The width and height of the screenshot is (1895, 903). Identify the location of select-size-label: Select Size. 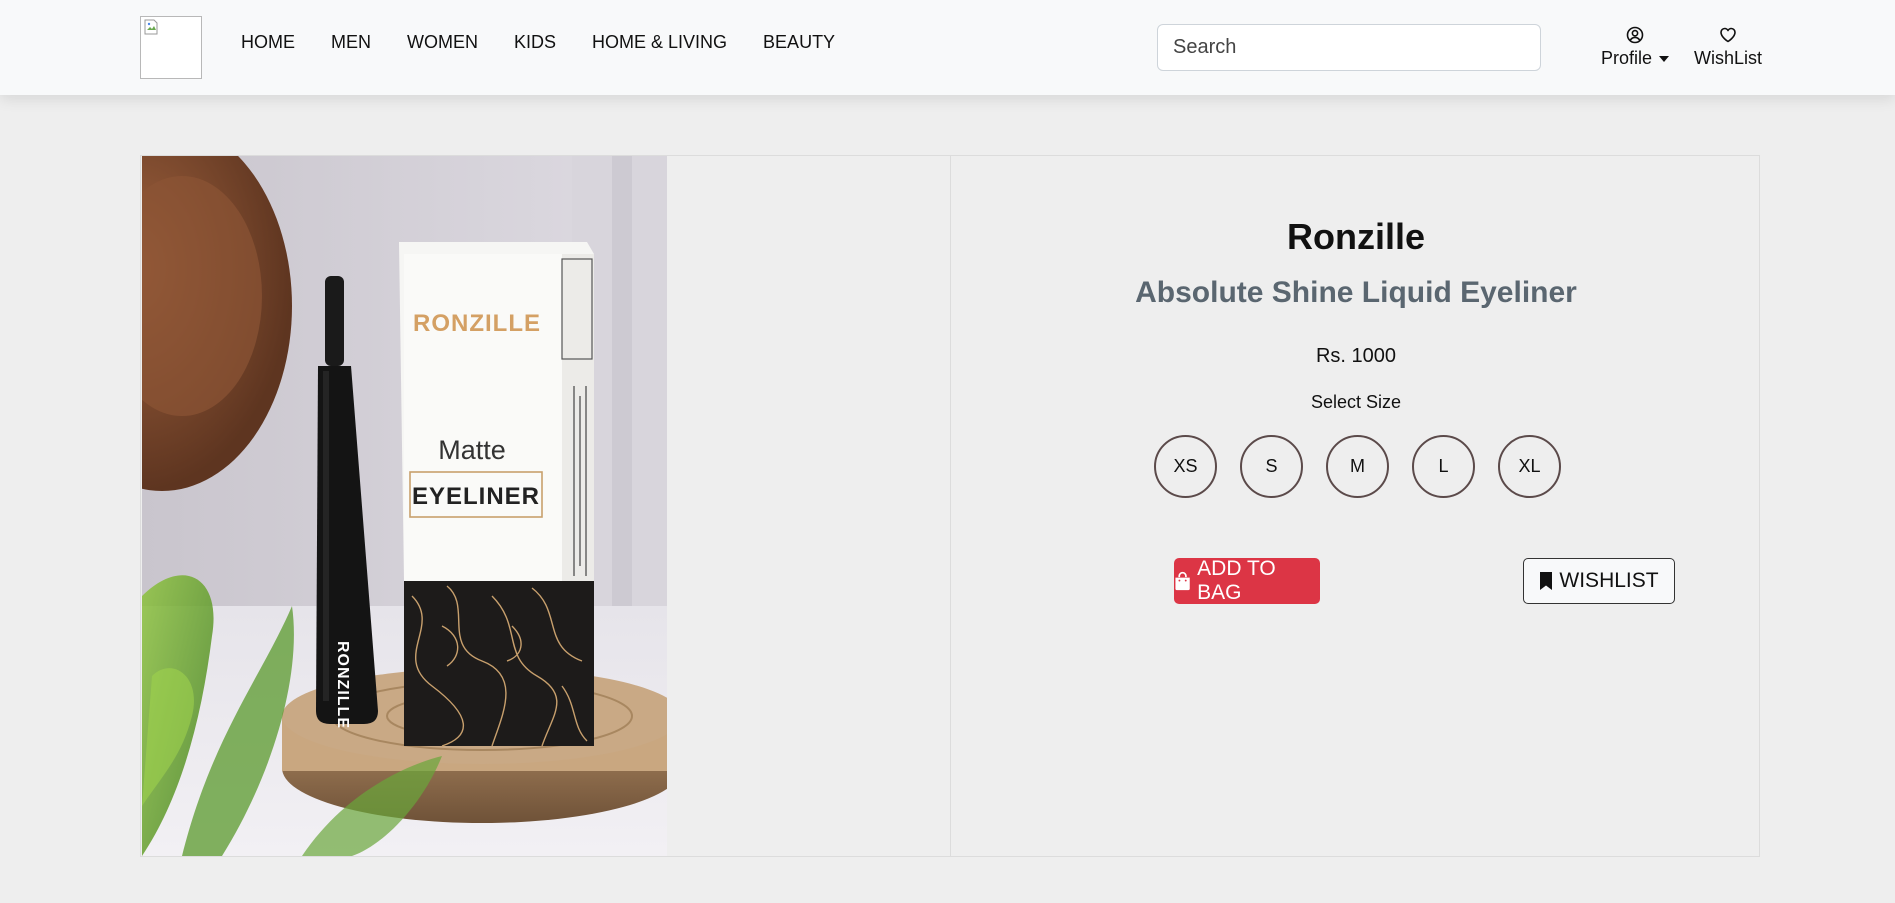
(1356, 402).